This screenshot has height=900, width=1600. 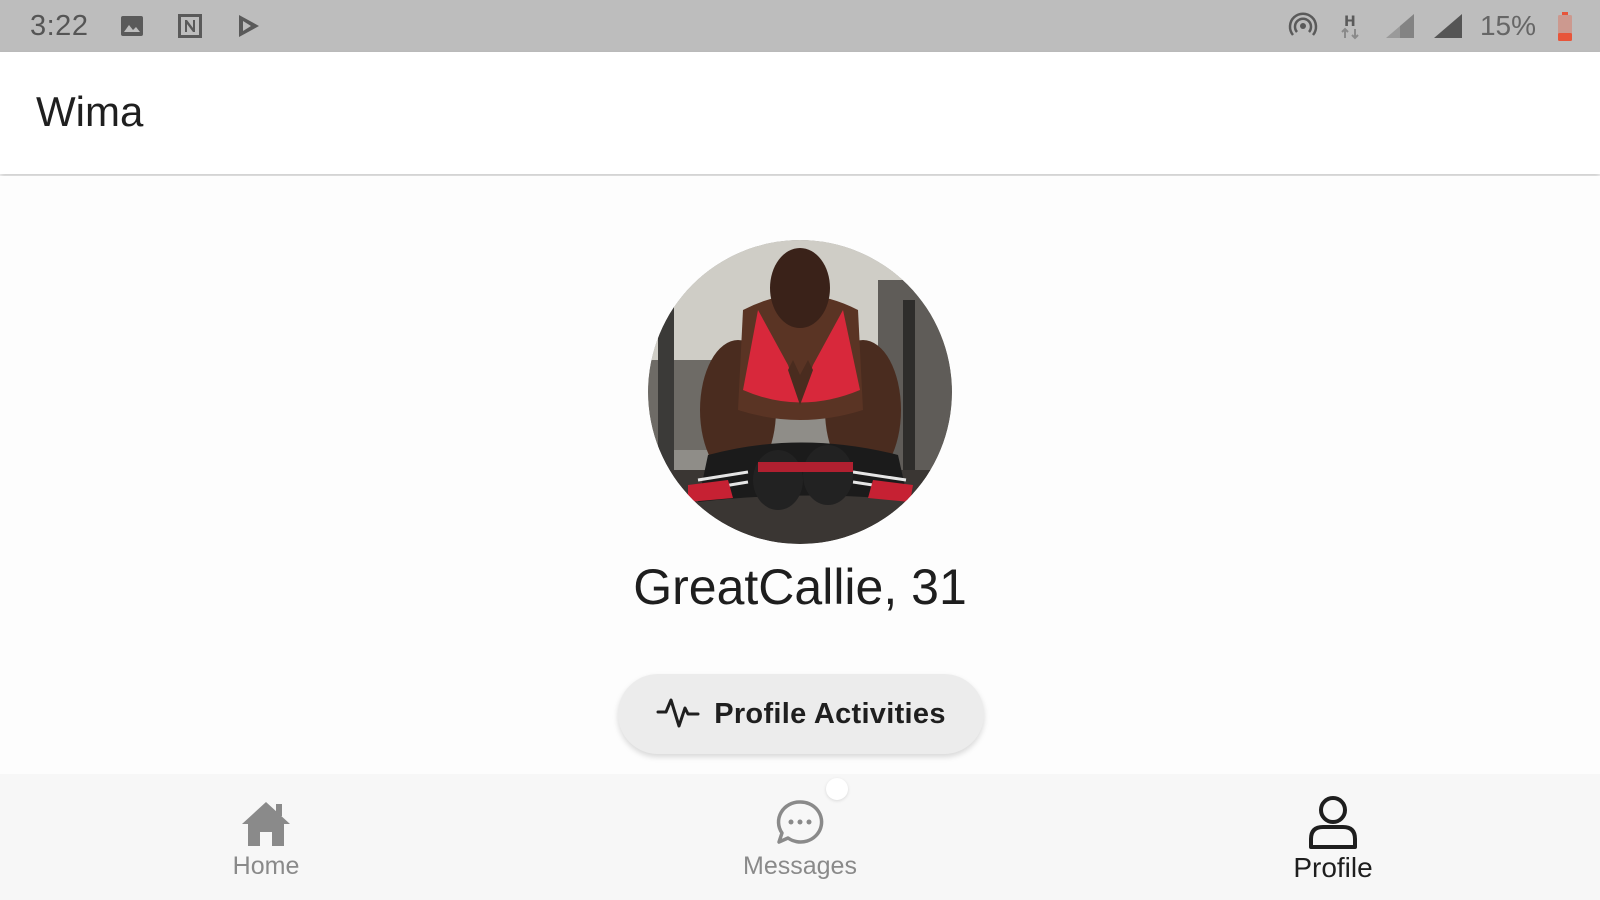 What do you see at coordinates (266, 823) in the screenshot?
I see `home-icon` at bounding box center [266, 823].